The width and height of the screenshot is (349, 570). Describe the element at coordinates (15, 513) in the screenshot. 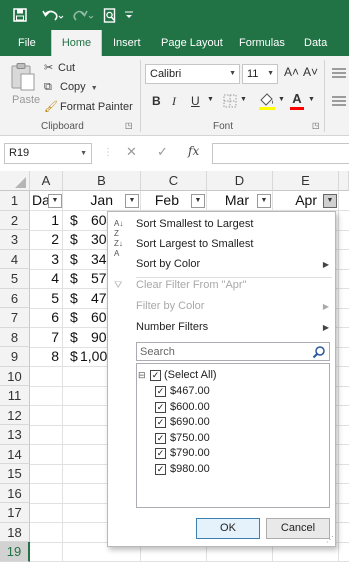

I see `row-header: 17` at that location.